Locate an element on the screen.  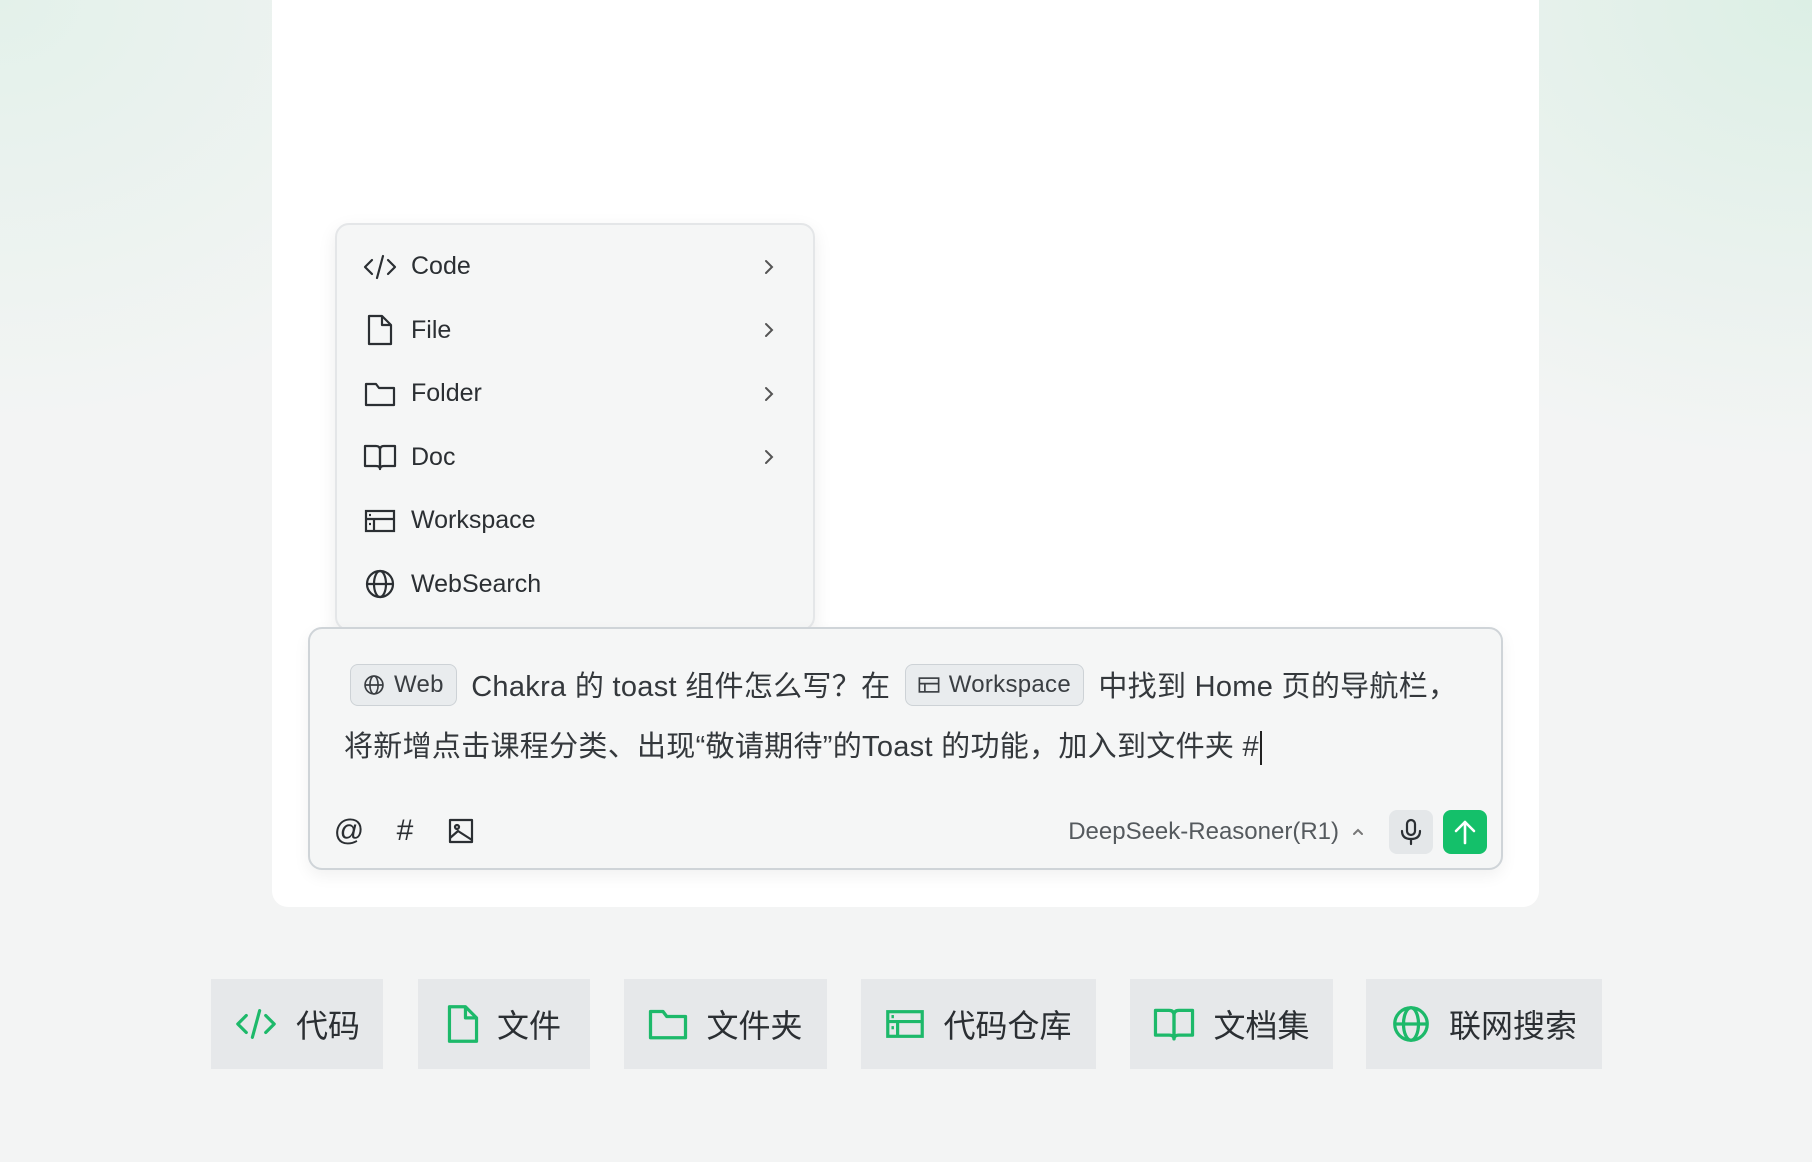
feature-label: 代码 is located at coordinates (327, 1026).